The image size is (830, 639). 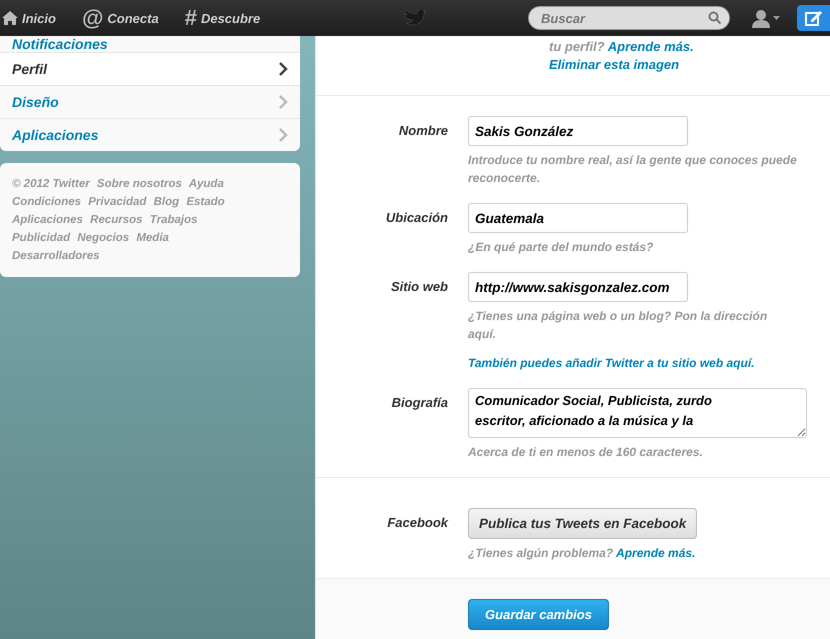 I want to click on bird-icon, so click(x=414, y=18).